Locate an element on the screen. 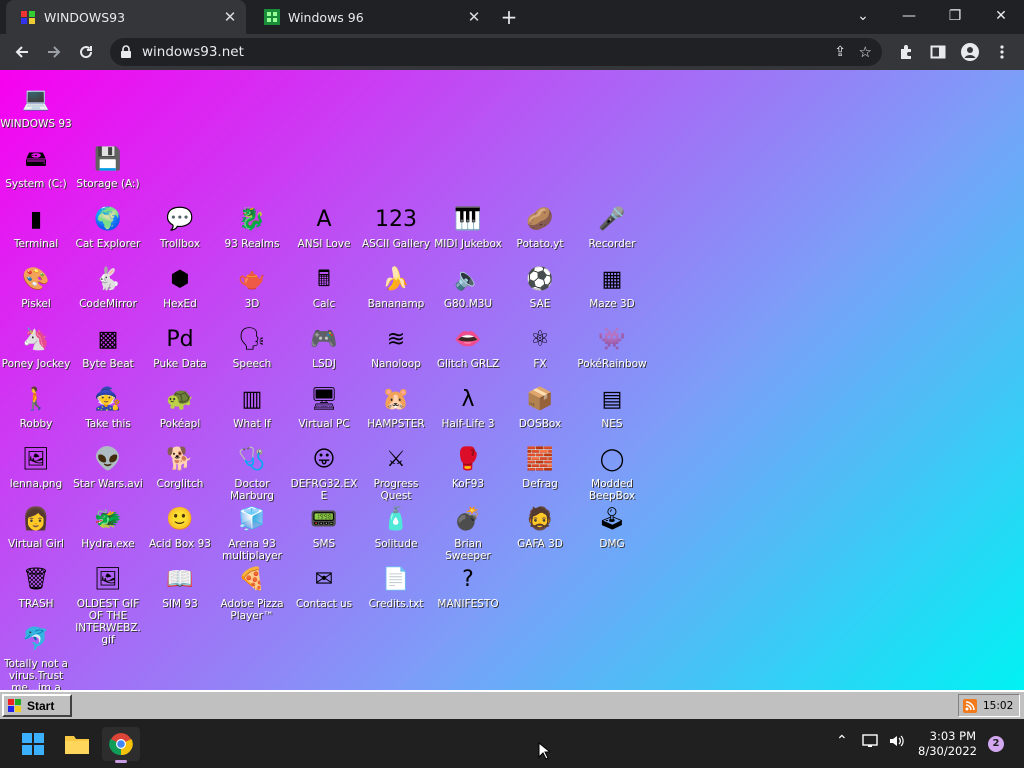 The height and width of the screenshot is (768, 1024). piskel-icon: 🎨 is located at coordinates (36, 279).